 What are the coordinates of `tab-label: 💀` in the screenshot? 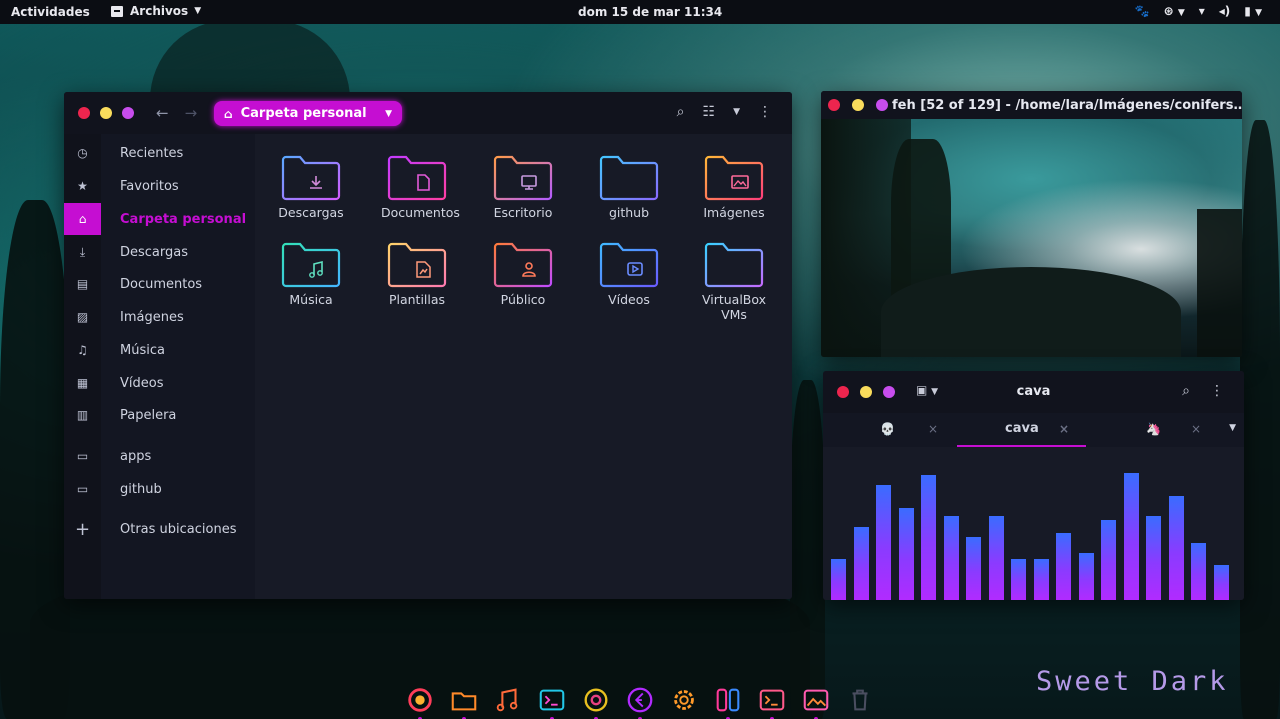 It's located at (887, 429).